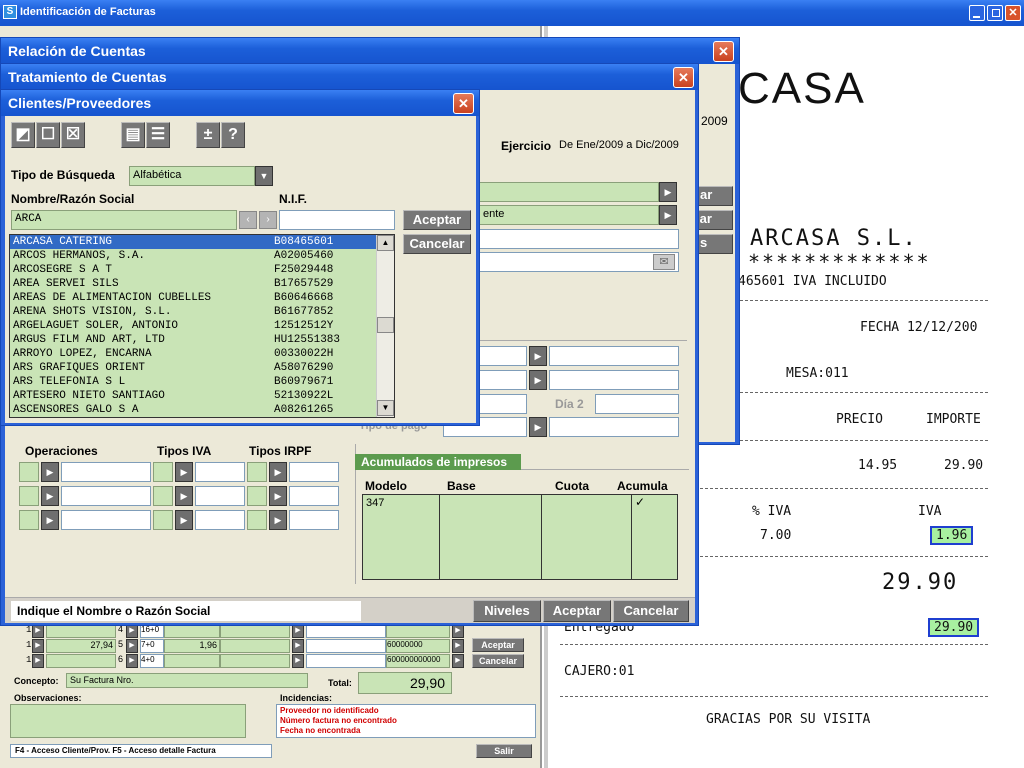  I want to click on restore-icon, so click(995, 13).